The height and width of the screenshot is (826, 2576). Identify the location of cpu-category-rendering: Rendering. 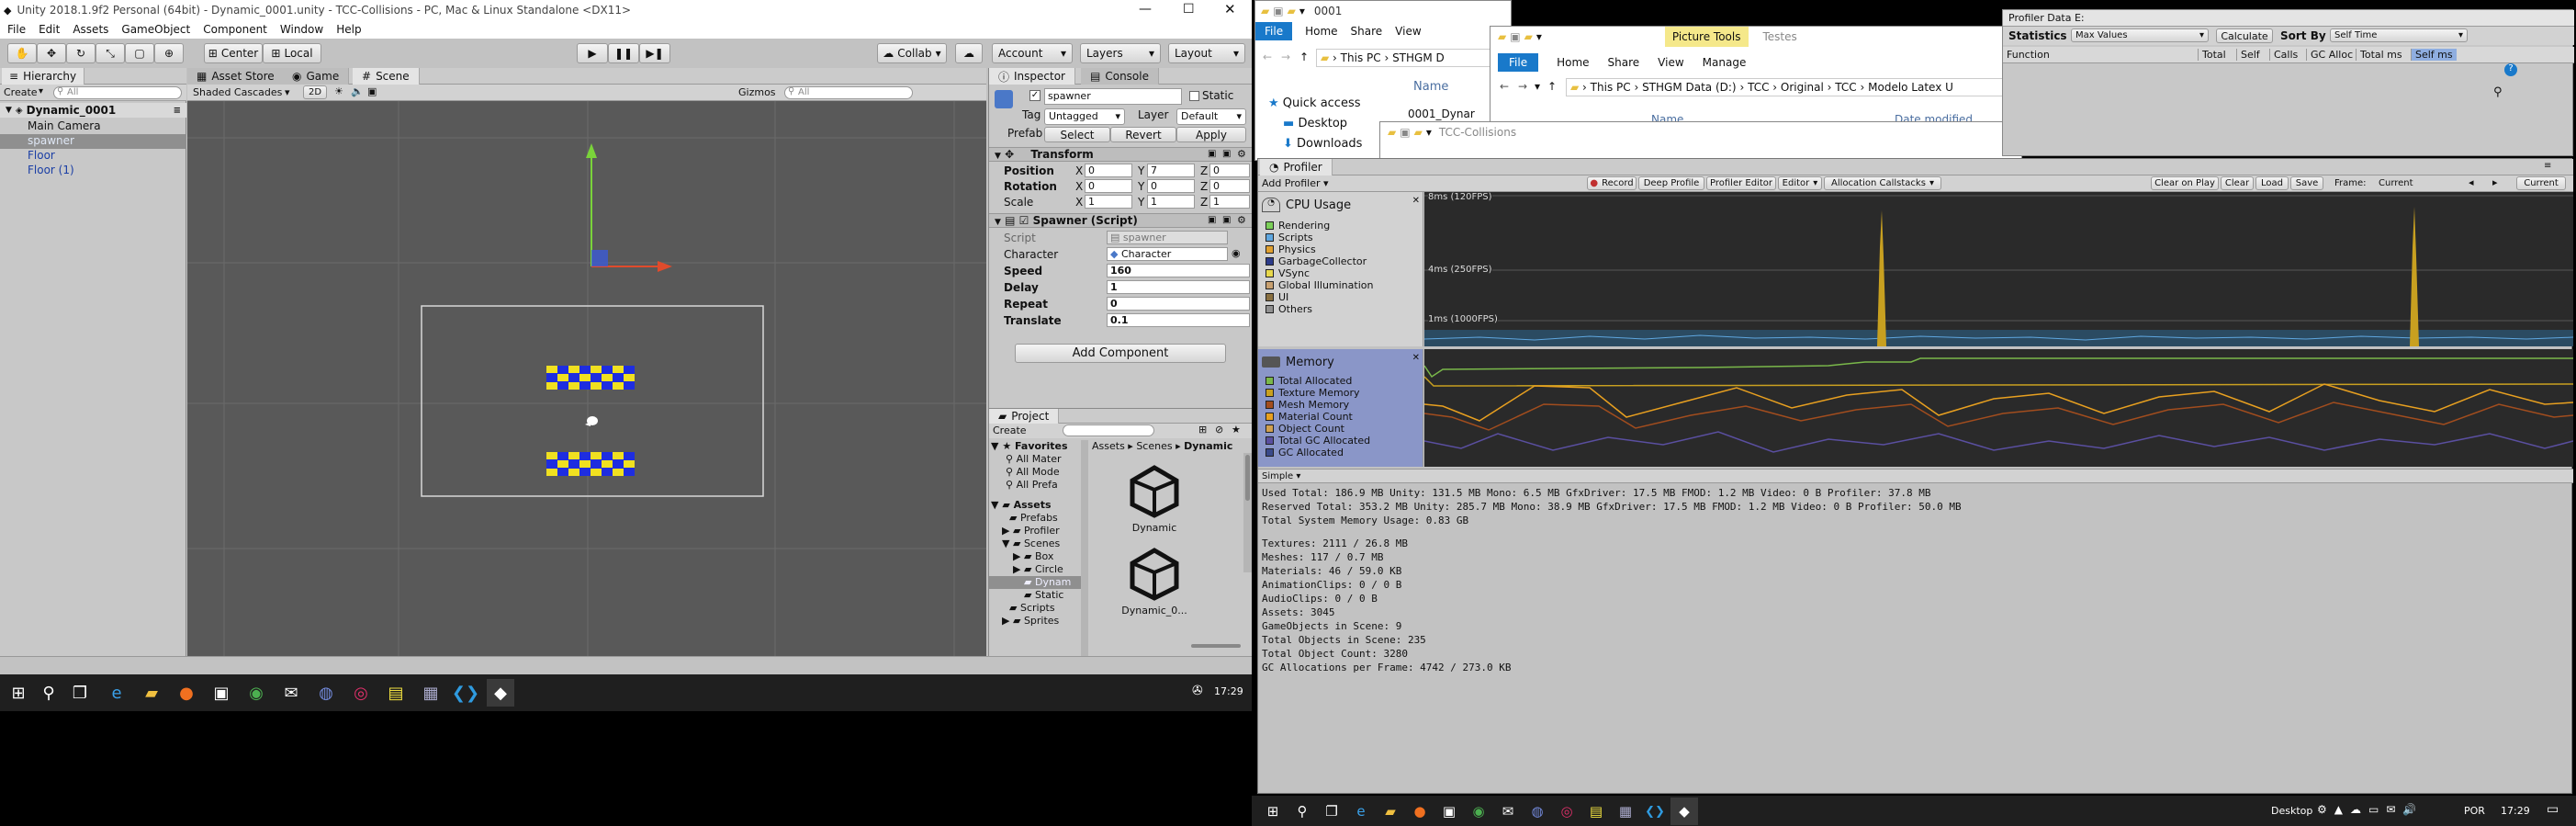
(1298, 226).